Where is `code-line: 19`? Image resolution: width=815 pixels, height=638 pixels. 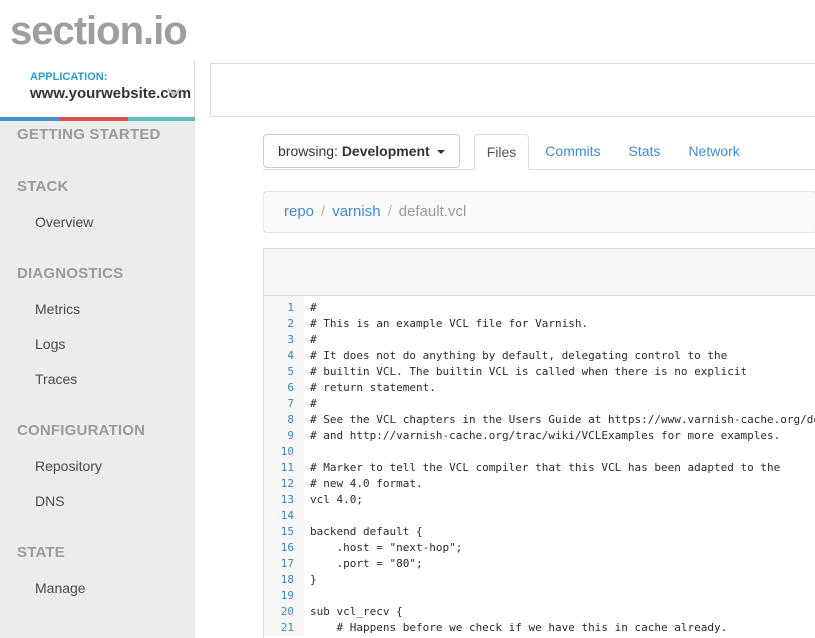 code-line: 19 is located at coordinates (539, 596).